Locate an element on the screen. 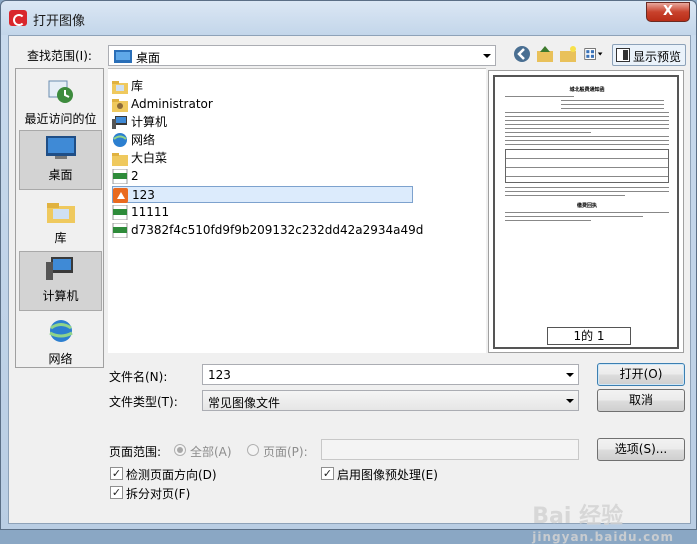 The height and width of the screenshot is (544, 697). open-button: 打开(O) is located at coordinates (641, 374).